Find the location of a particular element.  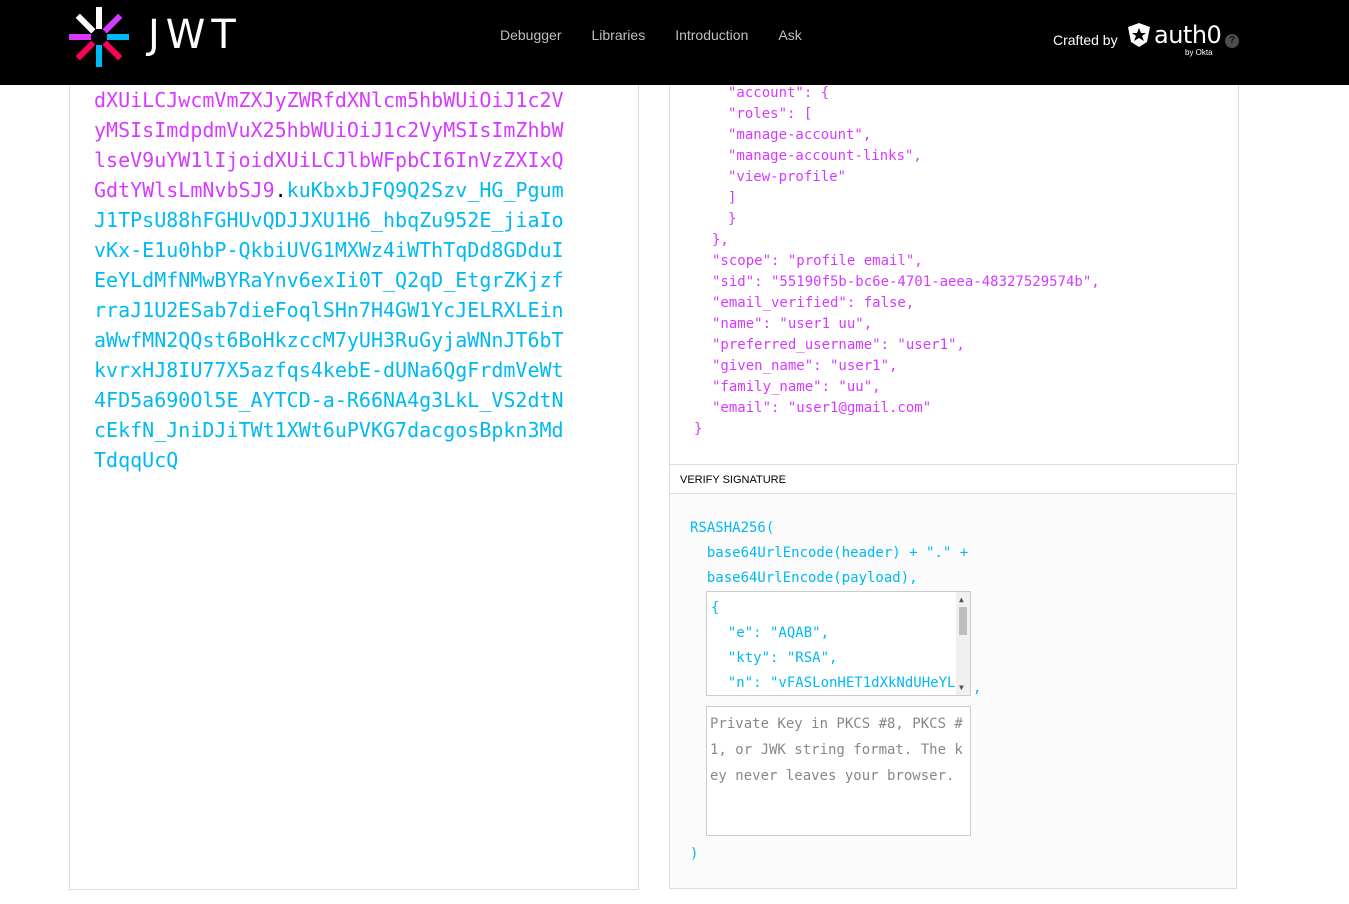

nav-introduction: Introduction is located at coordinates (711, 35).